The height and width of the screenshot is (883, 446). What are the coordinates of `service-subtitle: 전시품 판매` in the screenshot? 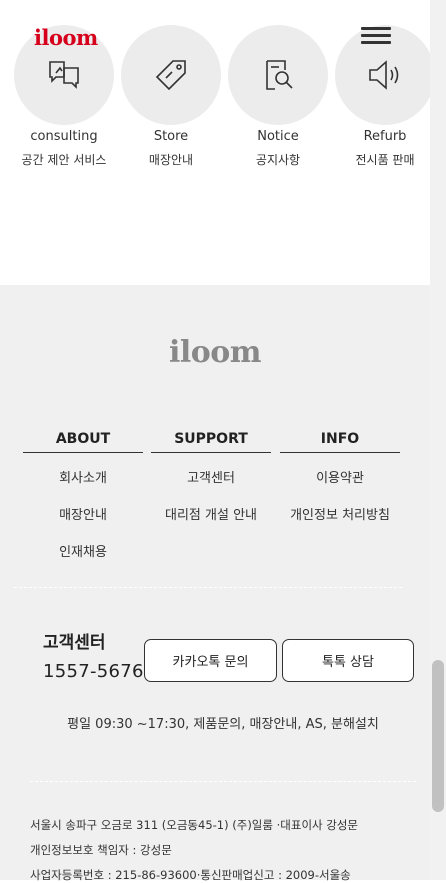 It's located at (385, 160).